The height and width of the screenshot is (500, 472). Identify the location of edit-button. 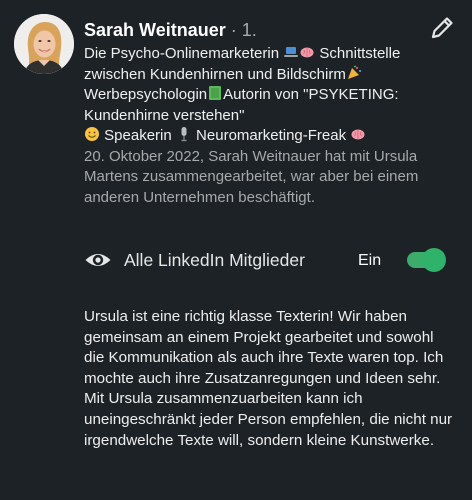
(442, 28).